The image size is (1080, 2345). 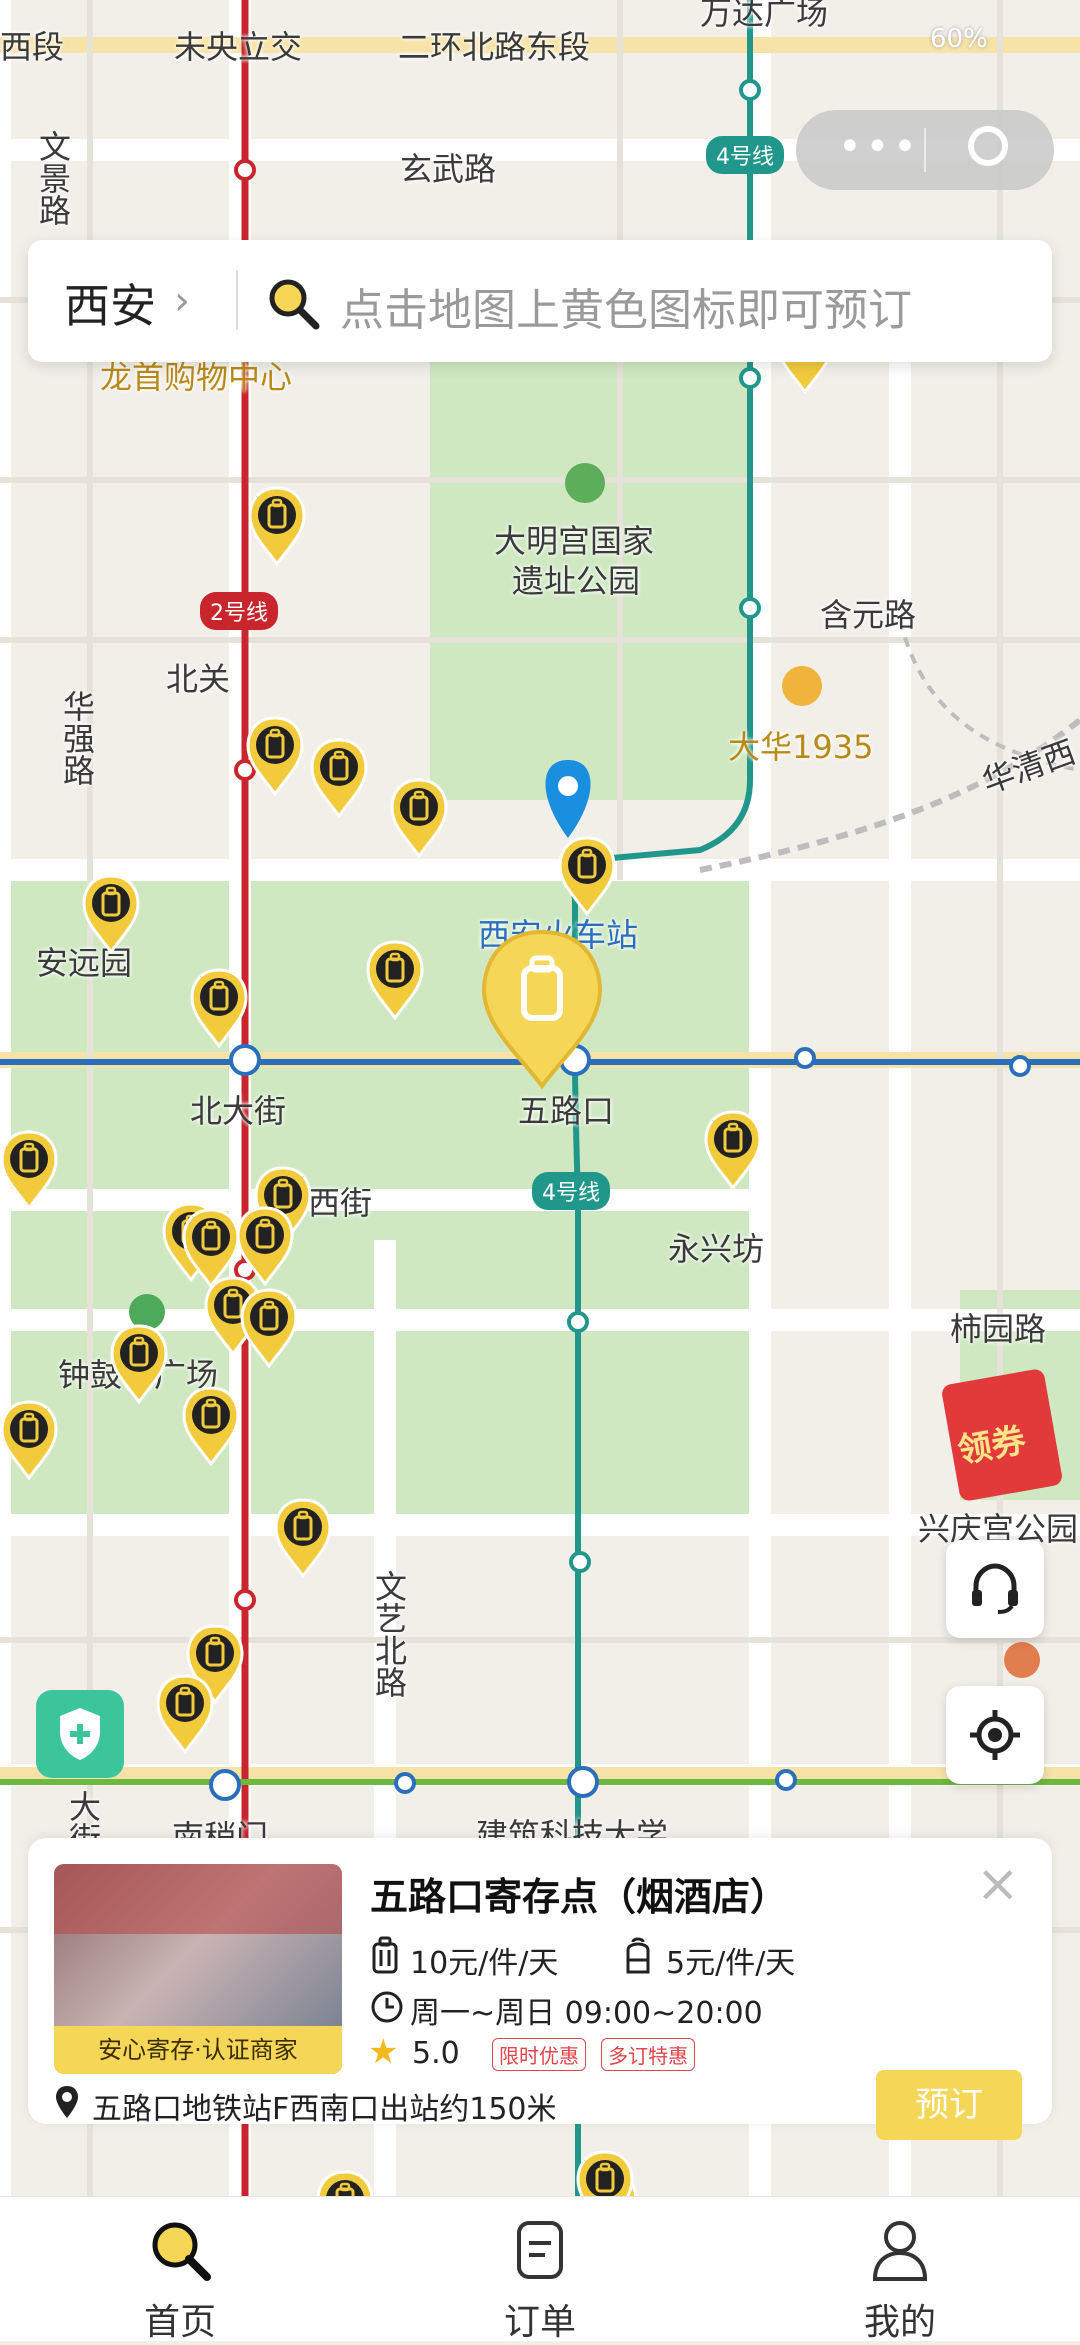 I want to click on search-bar: 西安 › 点击地图上黄色图标即可预订, so click(x=540, y=301).